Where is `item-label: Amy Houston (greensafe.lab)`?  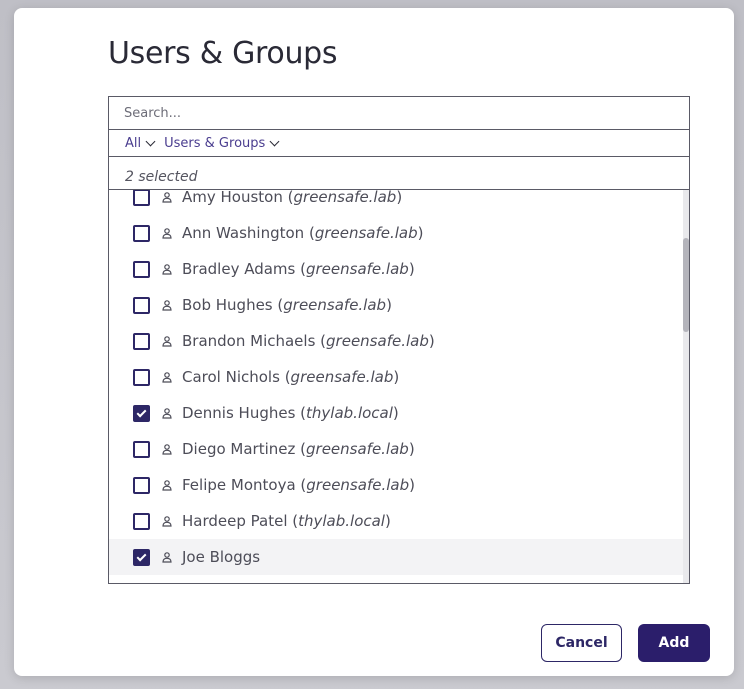
item-label: Amy Houston (greensafe.lab) is located at coordinates (292, 198).